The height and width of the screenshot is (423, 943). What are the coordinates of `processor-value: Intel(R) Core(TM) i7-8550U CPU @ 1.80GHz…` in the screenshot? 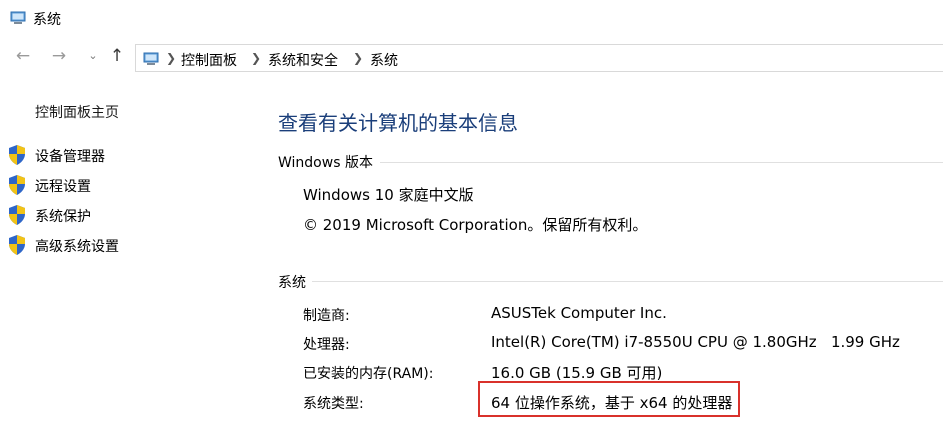 It's located at (695, 342).